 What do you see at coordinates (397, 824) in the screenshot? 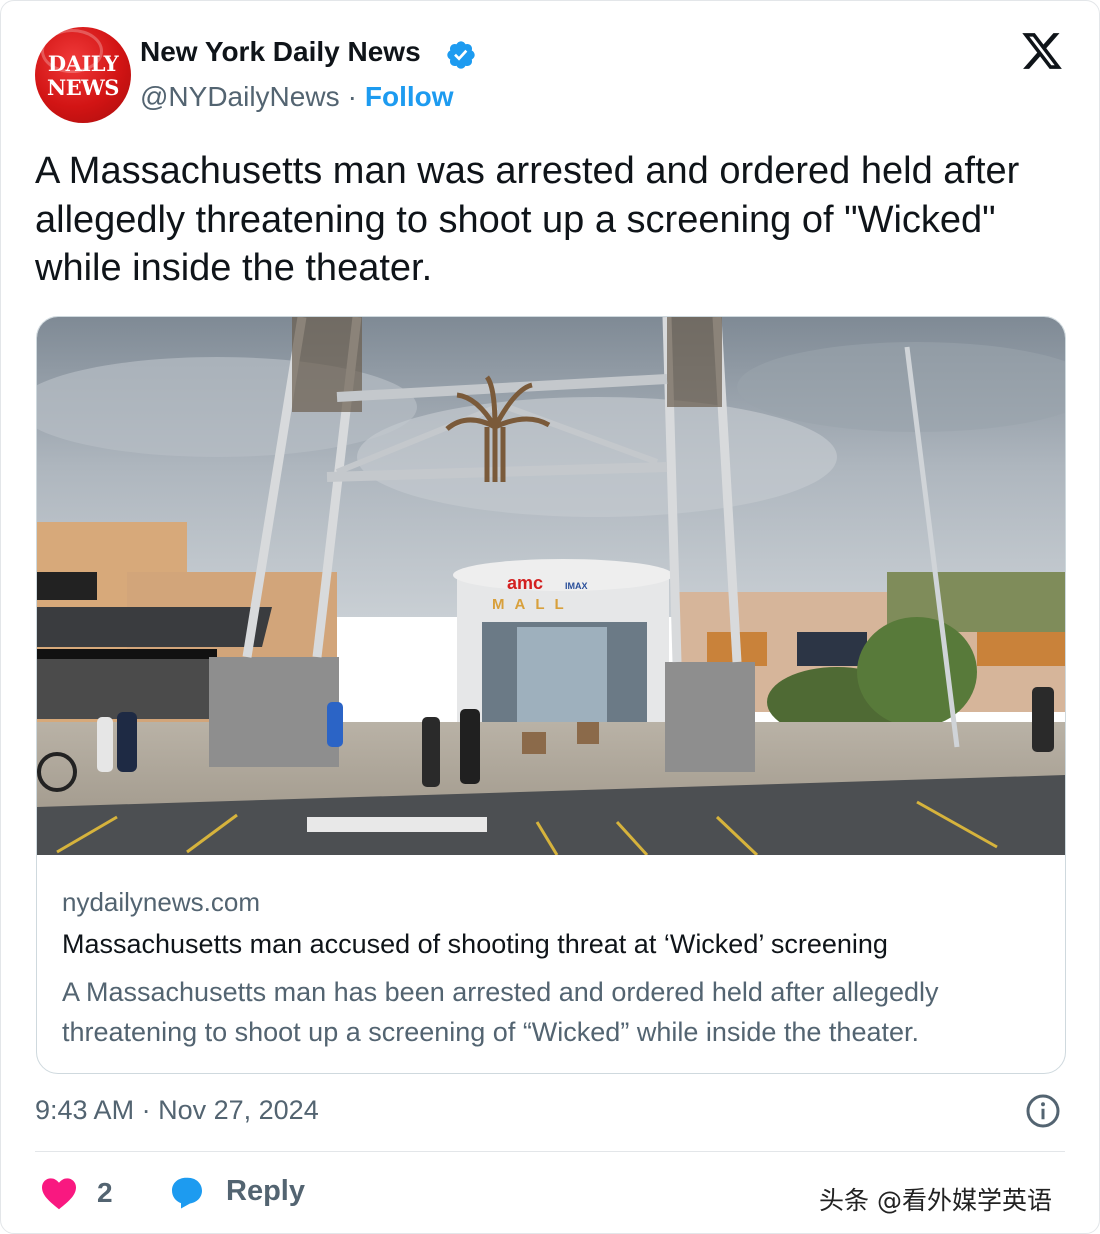
I see `crosswalk-mark` at bounding box center [397, 824].